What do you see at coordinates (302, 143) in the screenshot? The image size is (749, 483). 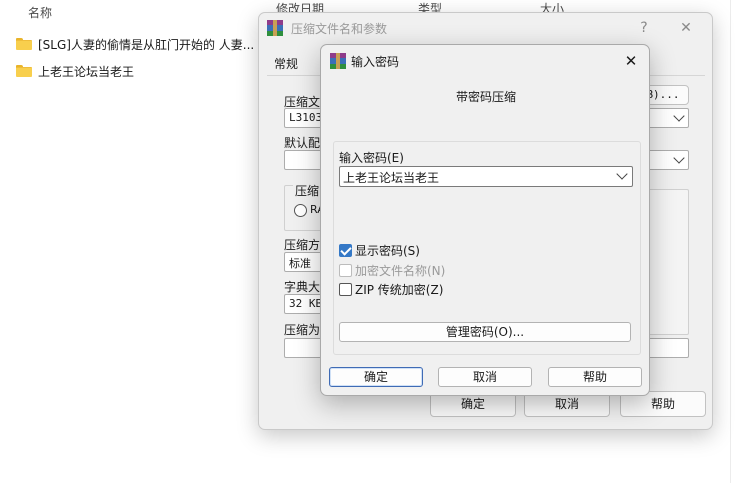 I see `default-profile-label: 默认配` at bounding box center [302, 143].